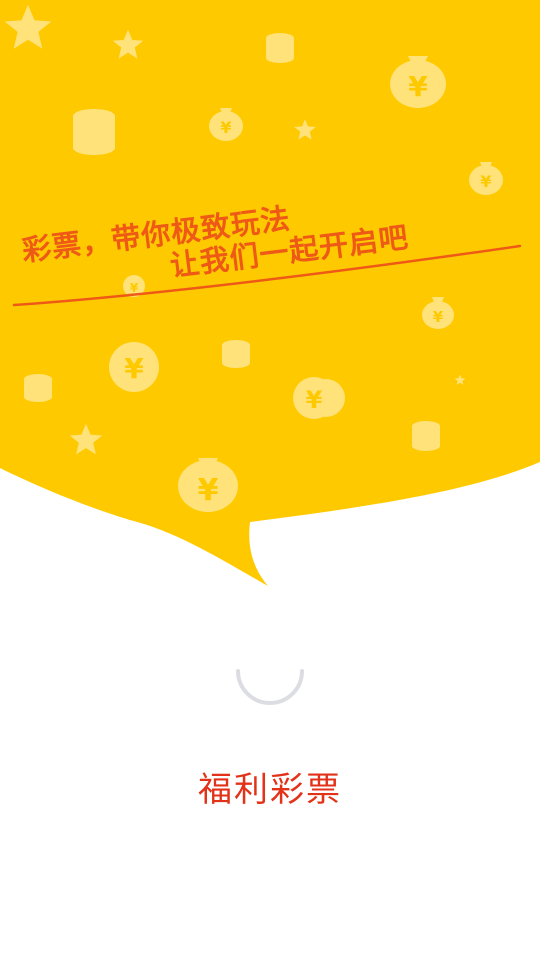  Describe the element at coordinates (270, 790) in the screenshot. I see `app-name: 福利彩票` at that location.